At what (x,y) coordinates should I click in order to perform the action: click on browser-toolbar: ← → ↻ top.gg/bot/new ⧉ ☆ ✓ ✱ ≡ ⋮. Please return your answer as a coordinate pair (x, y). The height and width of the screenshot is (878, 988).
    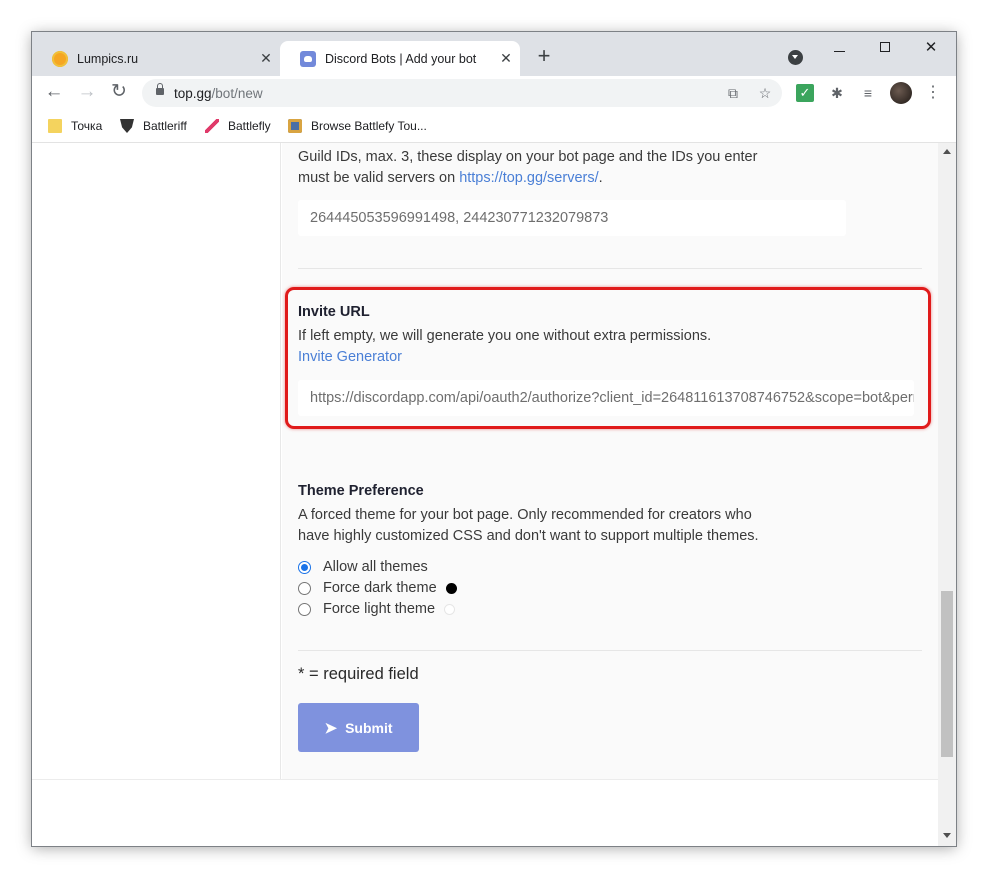
    Looking at the image, I should click on (494, 93).